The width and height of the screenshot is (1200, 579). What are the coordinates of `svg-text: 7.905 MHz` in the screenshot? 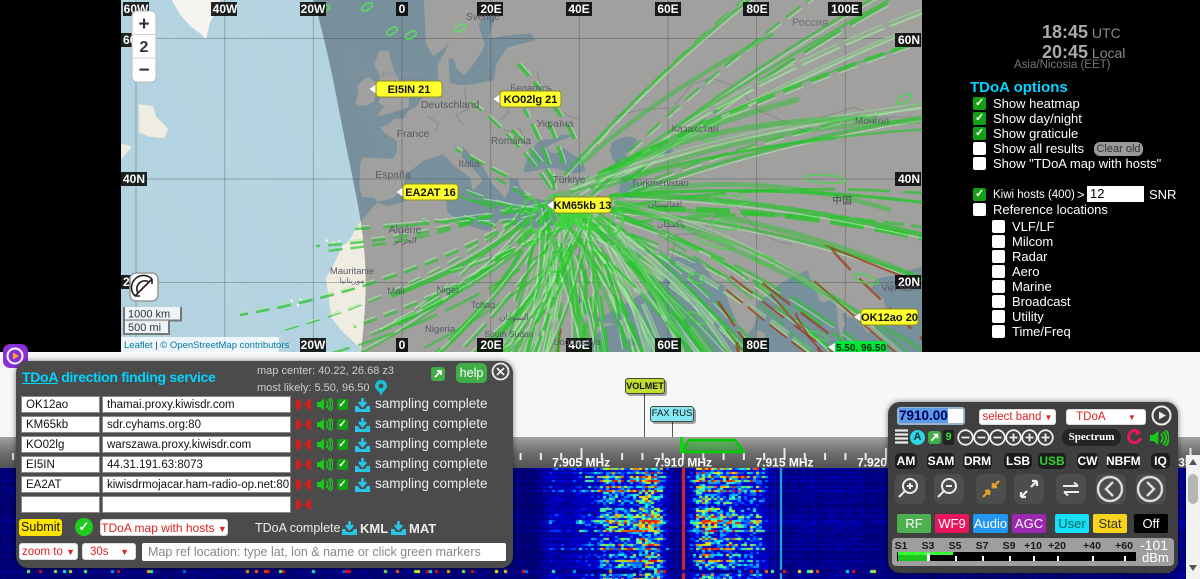 It's located at (581, 462).